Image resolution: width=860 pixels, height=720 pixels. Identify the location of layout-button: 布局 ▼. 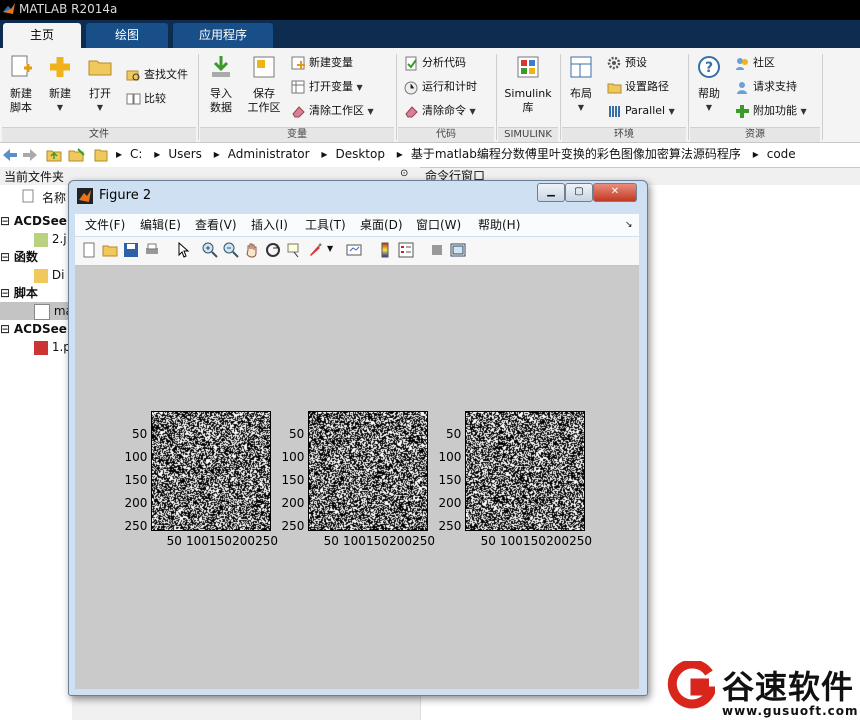
(581, 83).